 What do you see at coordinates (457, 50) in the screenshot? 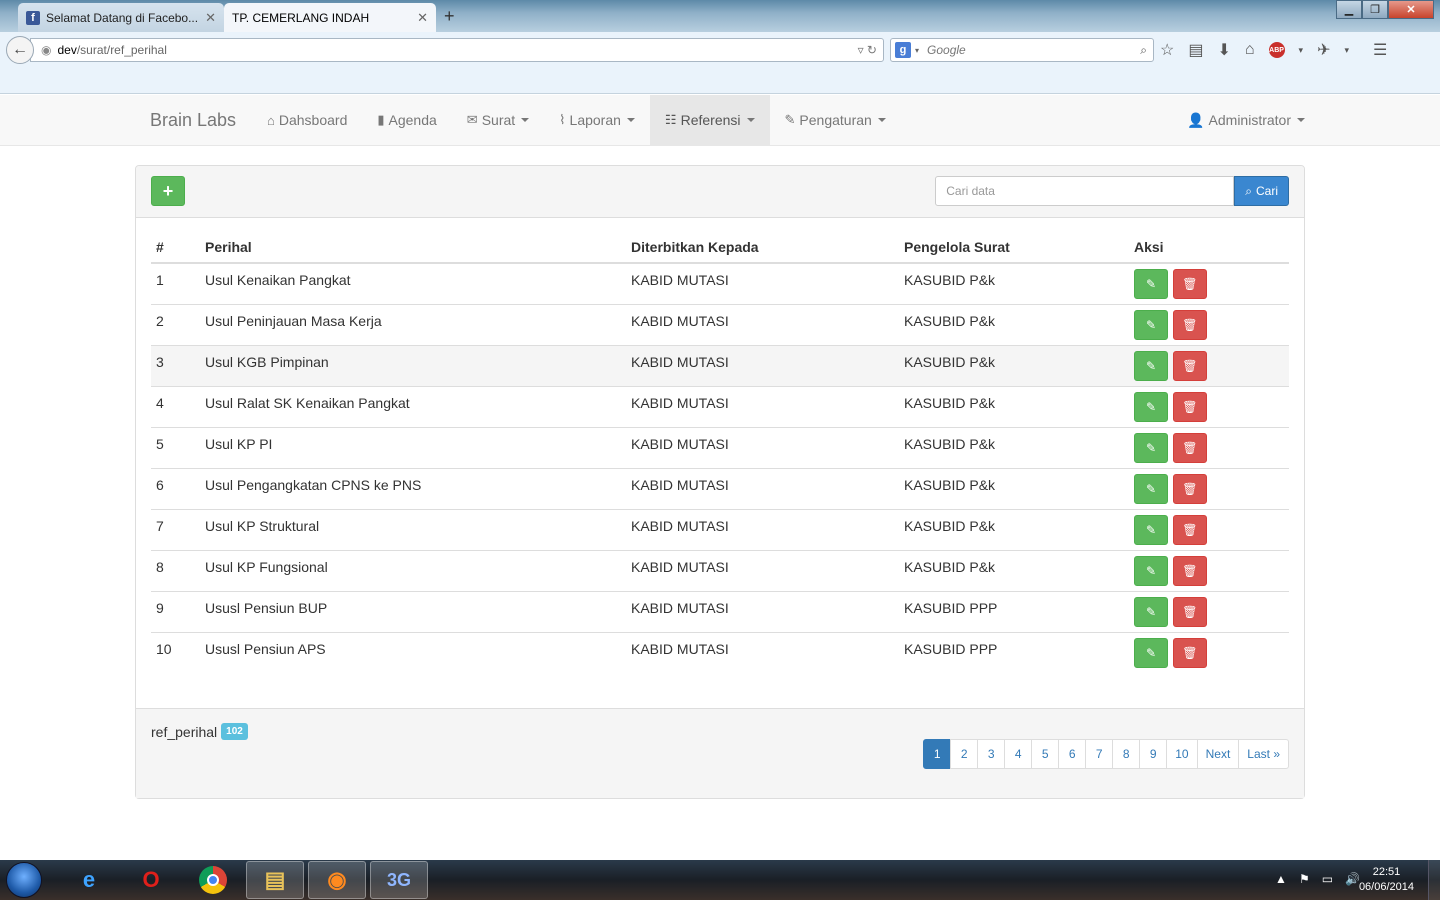
I see `url-bar: ◉ dev /surat/ref_perihal ▿ ↻` at bounding box center [457, 50].